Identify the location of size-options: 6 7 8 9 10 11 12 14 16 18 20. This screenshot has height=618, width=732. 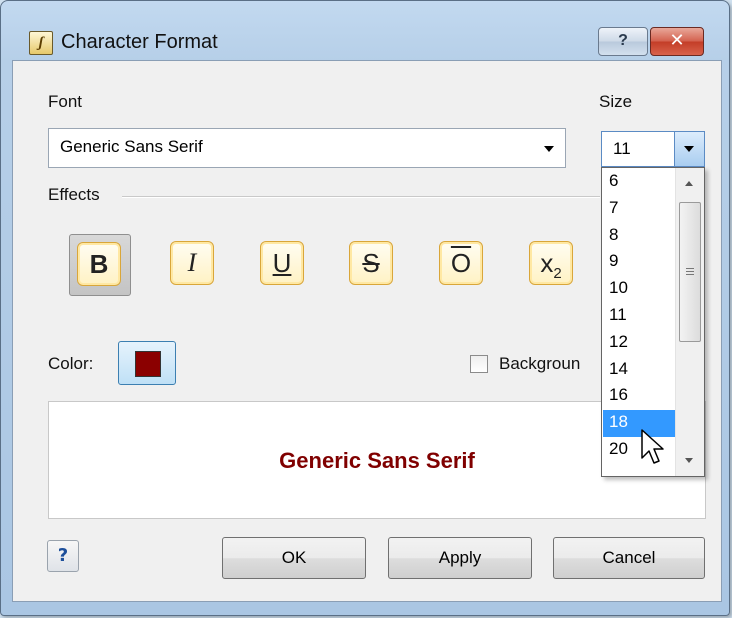
(639, 316).